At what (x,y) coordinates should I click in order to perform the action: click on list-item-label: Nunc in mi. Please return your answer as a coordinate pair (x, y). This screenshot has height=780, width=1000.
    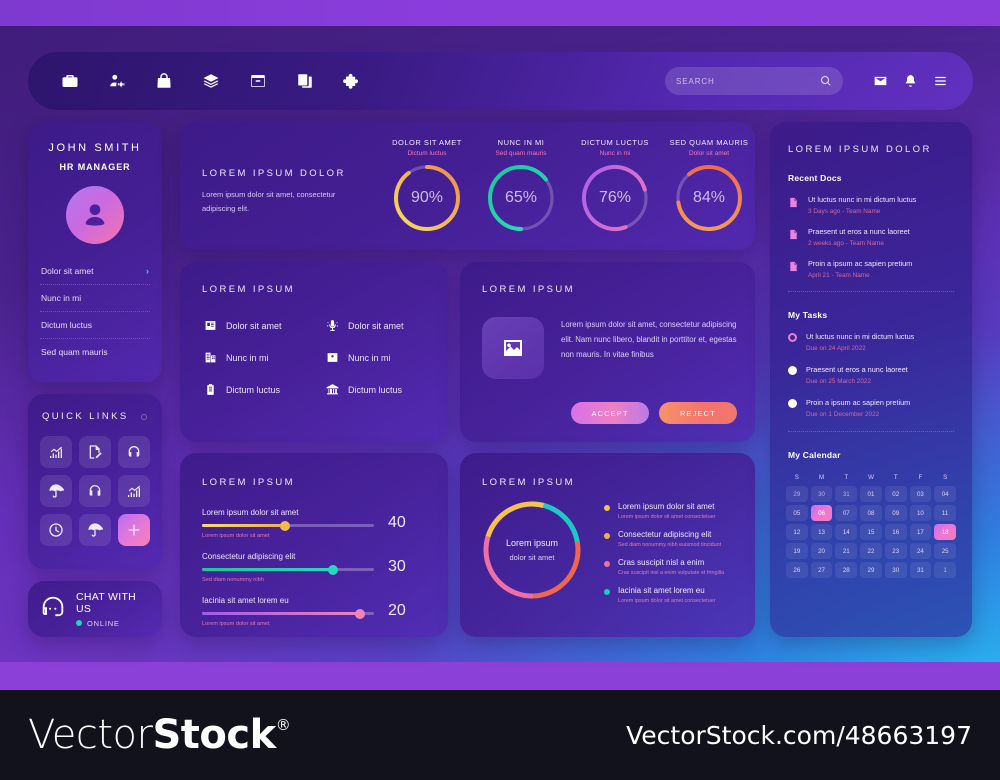
    Looking at the image, I should click on (247, 357).